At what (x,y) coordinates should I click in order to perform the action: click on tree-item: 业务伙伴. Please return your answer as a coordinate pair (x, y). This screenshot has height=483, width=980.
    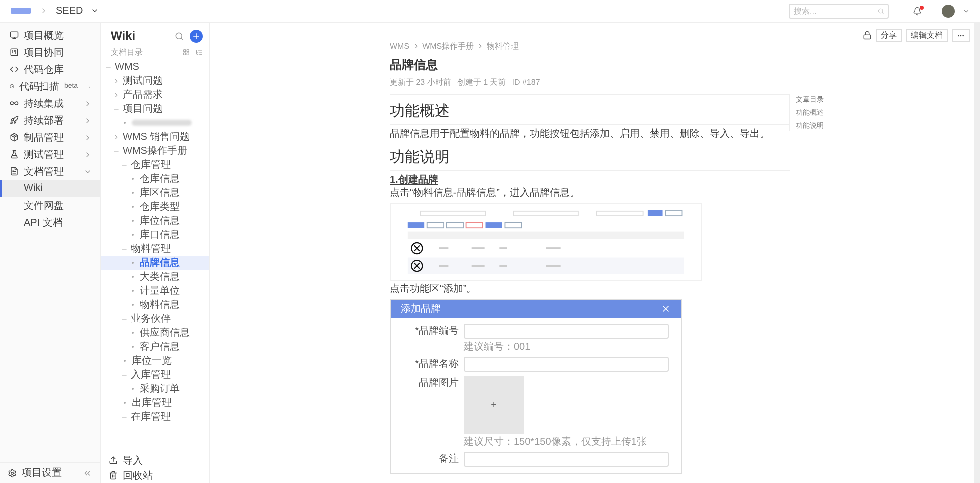
    Looking at the image, I should click on (155, 319).